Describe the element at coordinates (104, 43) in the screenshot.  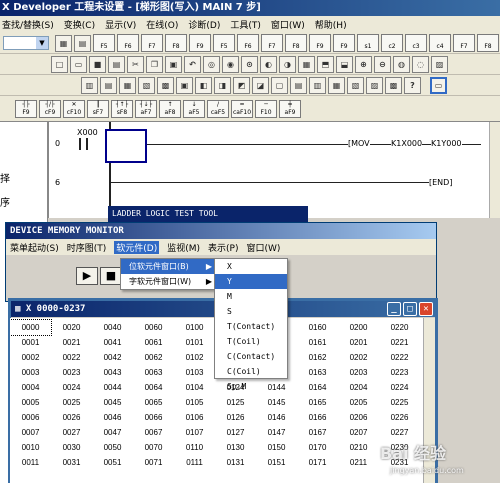
I see `fkey-button: F5` at that location.